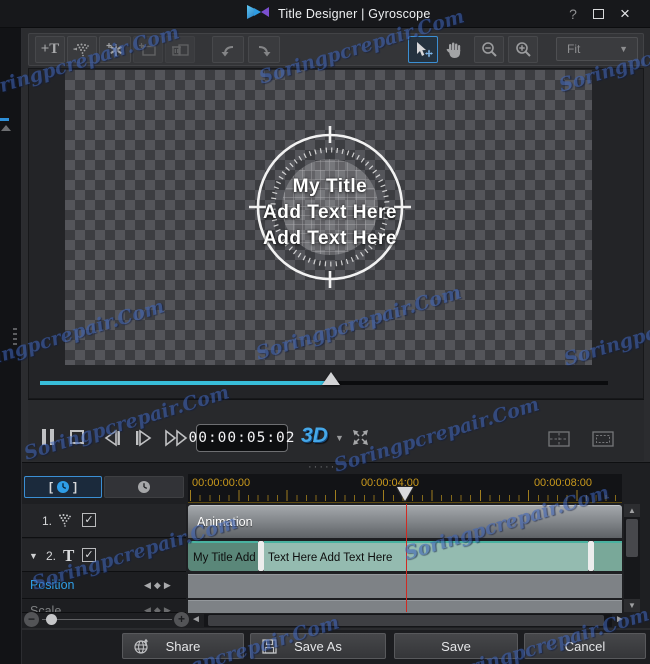 The width and height of the screenshot is (650, 664). Describe the element at coordinates (405, 521) in the screenshot. I see `animation-clip: Animation` at that location.